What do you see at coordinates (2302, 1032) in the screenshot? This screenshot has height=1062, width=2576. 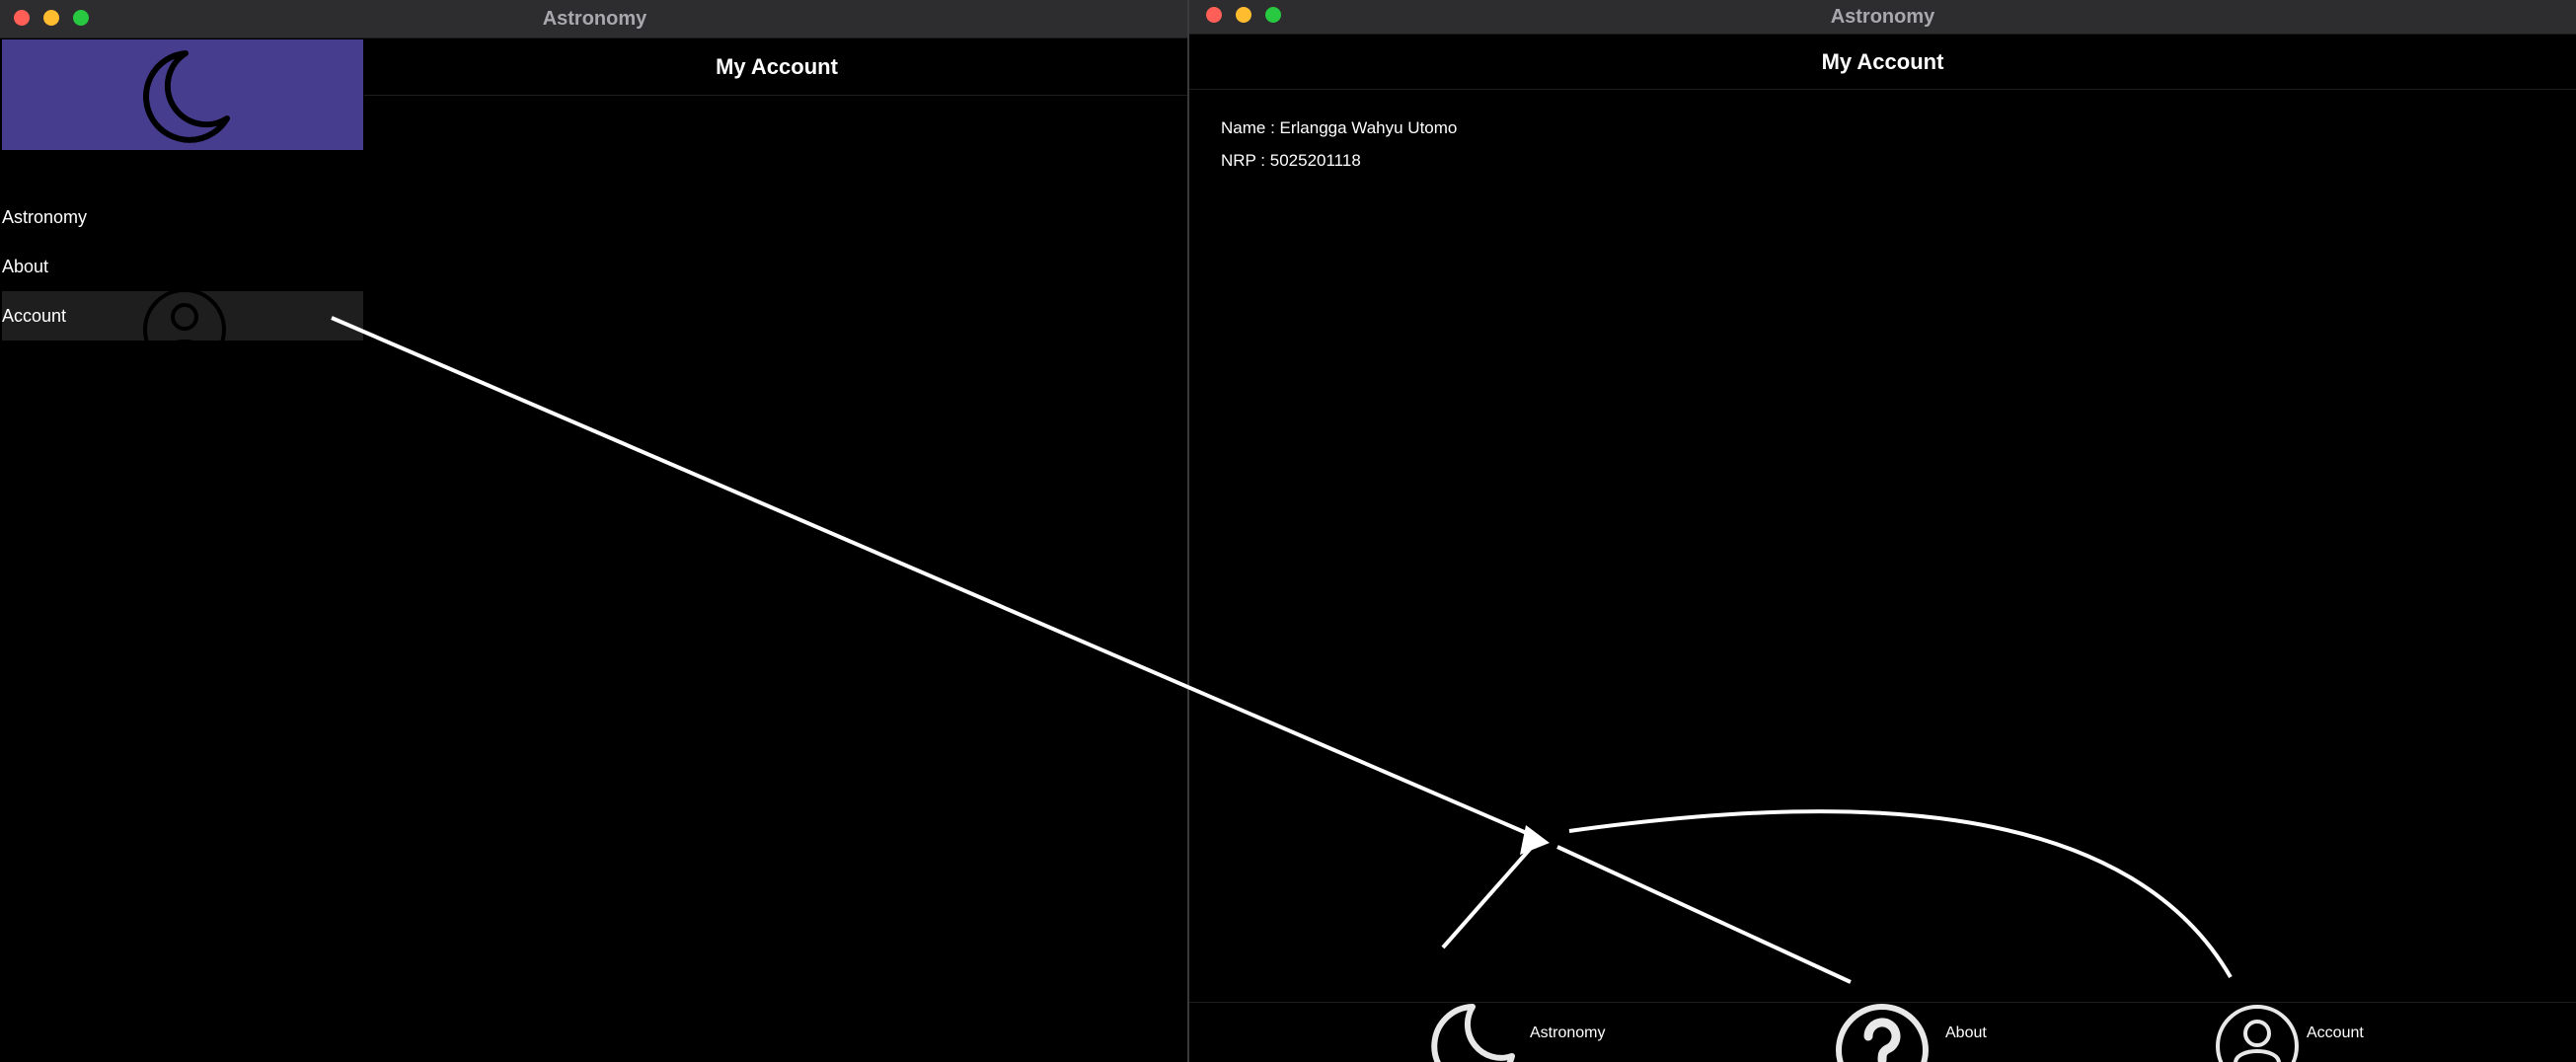 I see `nav-item-account: Account` at bounding box center [2302, 1032].